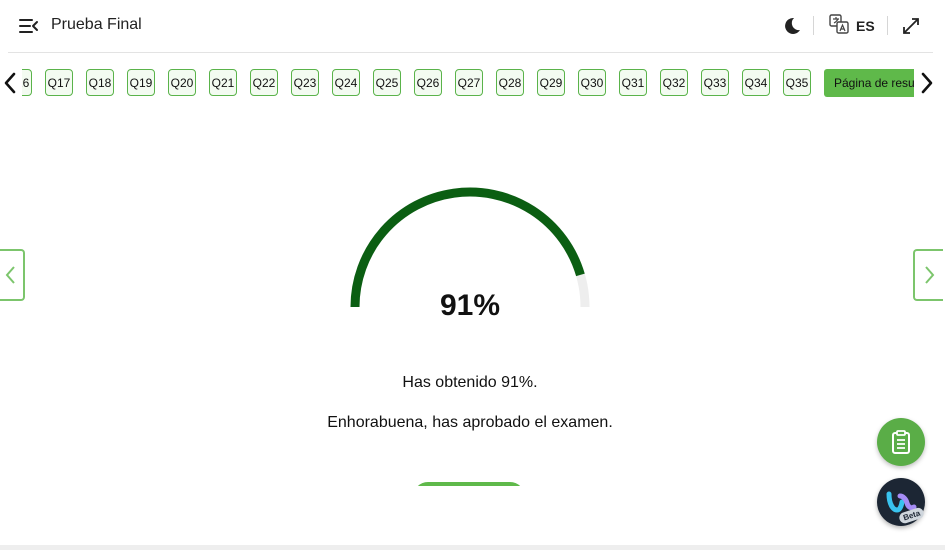 The width and height of the screenshot is (945, 550). Describe the element at coordinates (926, 83) in the screenshot. I see `qnav-next-icon` at that location.